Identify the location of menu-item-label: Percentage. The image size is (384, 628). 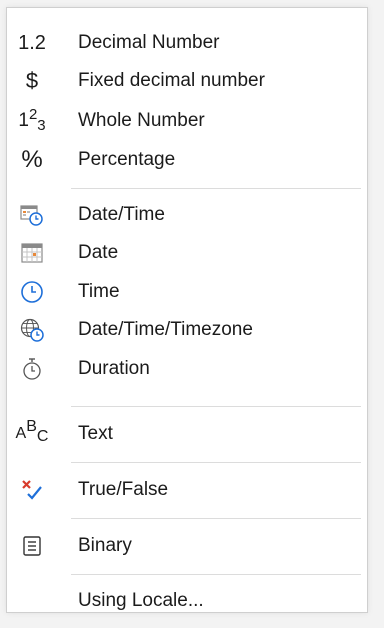
(127, 159).